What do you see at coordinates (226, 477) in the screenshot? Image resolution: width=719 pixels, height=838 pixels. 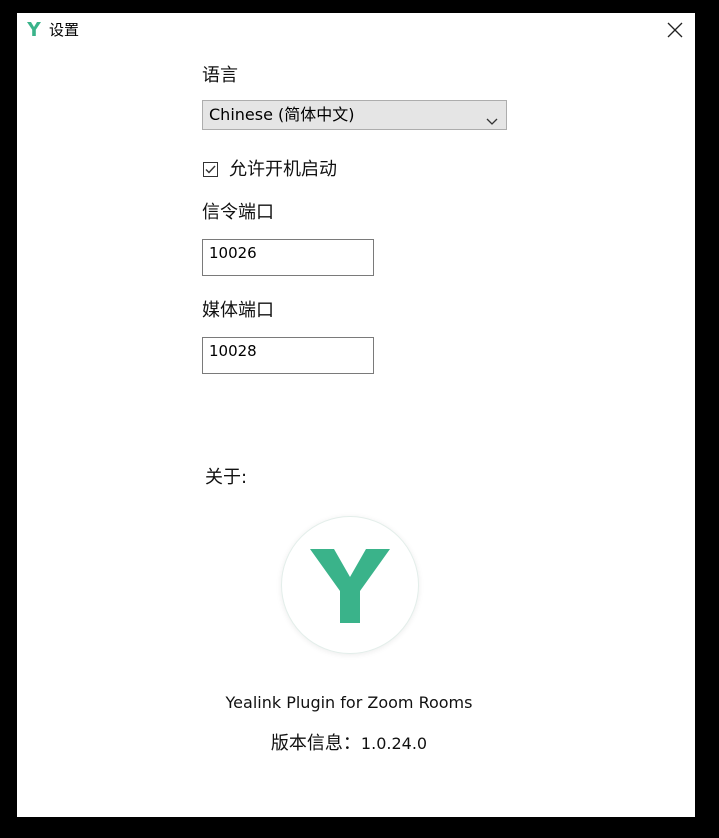 I see `about-label: 关于:` at bounding box center [226, 477].